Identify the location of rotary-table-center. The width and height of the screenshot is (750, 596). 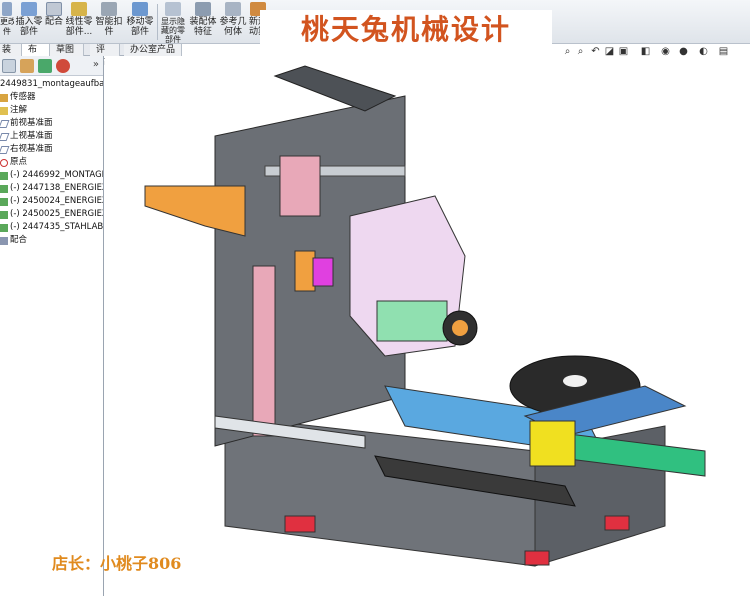
(575, 381).